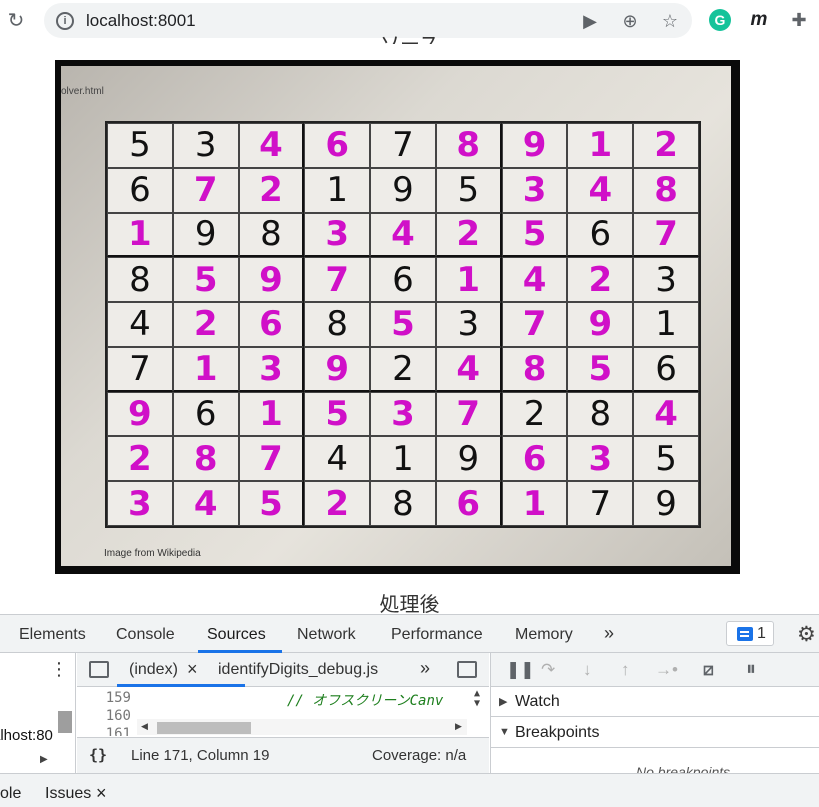 The image size is (819, 807). Describe the element at coordinates (467, 669) in the screenshot. I see `toggle-debugger-icon` at that location.